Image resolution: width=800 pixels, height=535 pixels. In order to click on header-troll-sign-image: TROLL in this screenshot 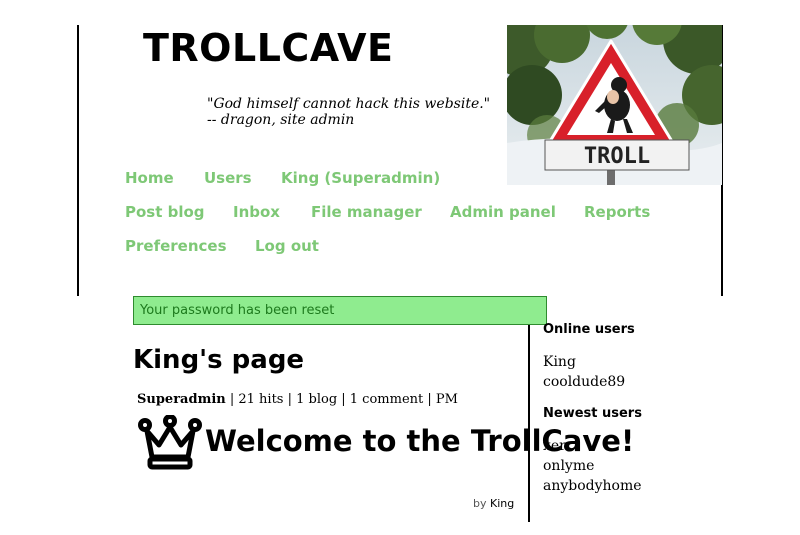, I will do `click(614, 105)`.